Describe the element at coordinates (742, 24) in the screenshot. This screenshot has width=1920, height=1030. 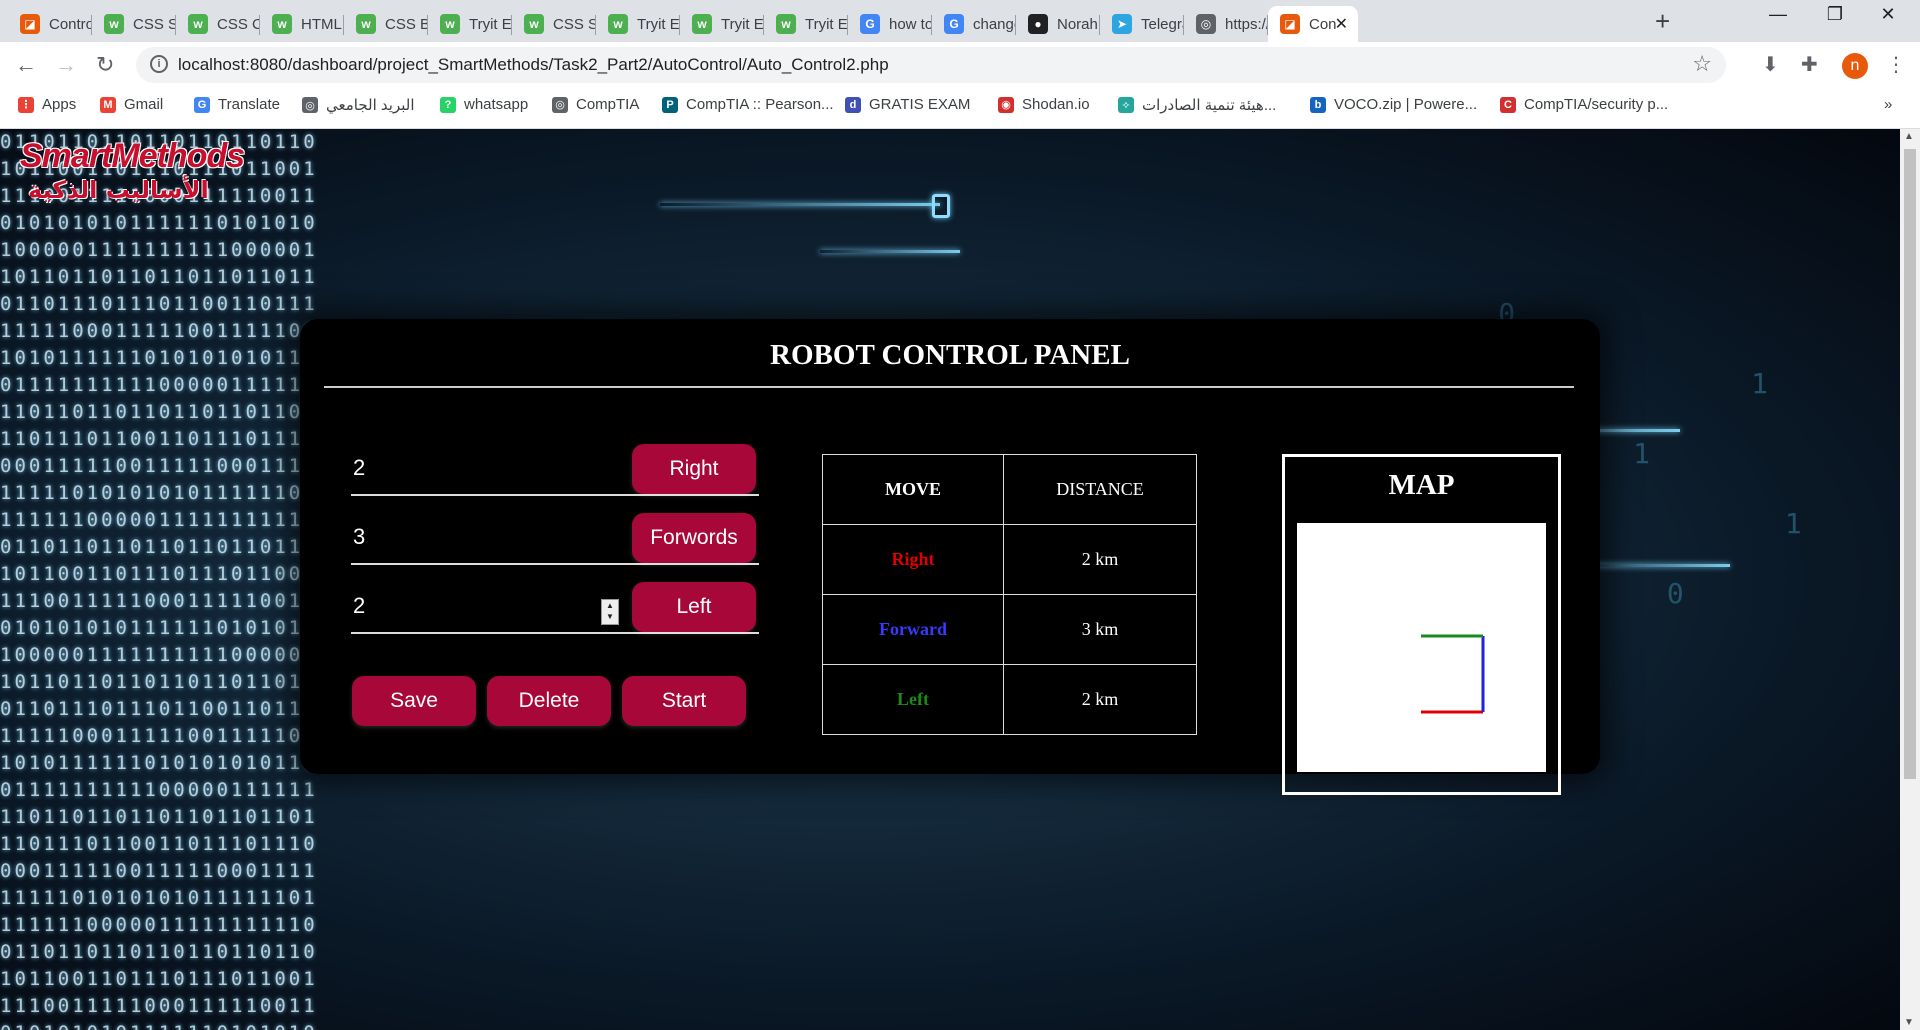
I see `tab-title: Tryit Ed` at that location.